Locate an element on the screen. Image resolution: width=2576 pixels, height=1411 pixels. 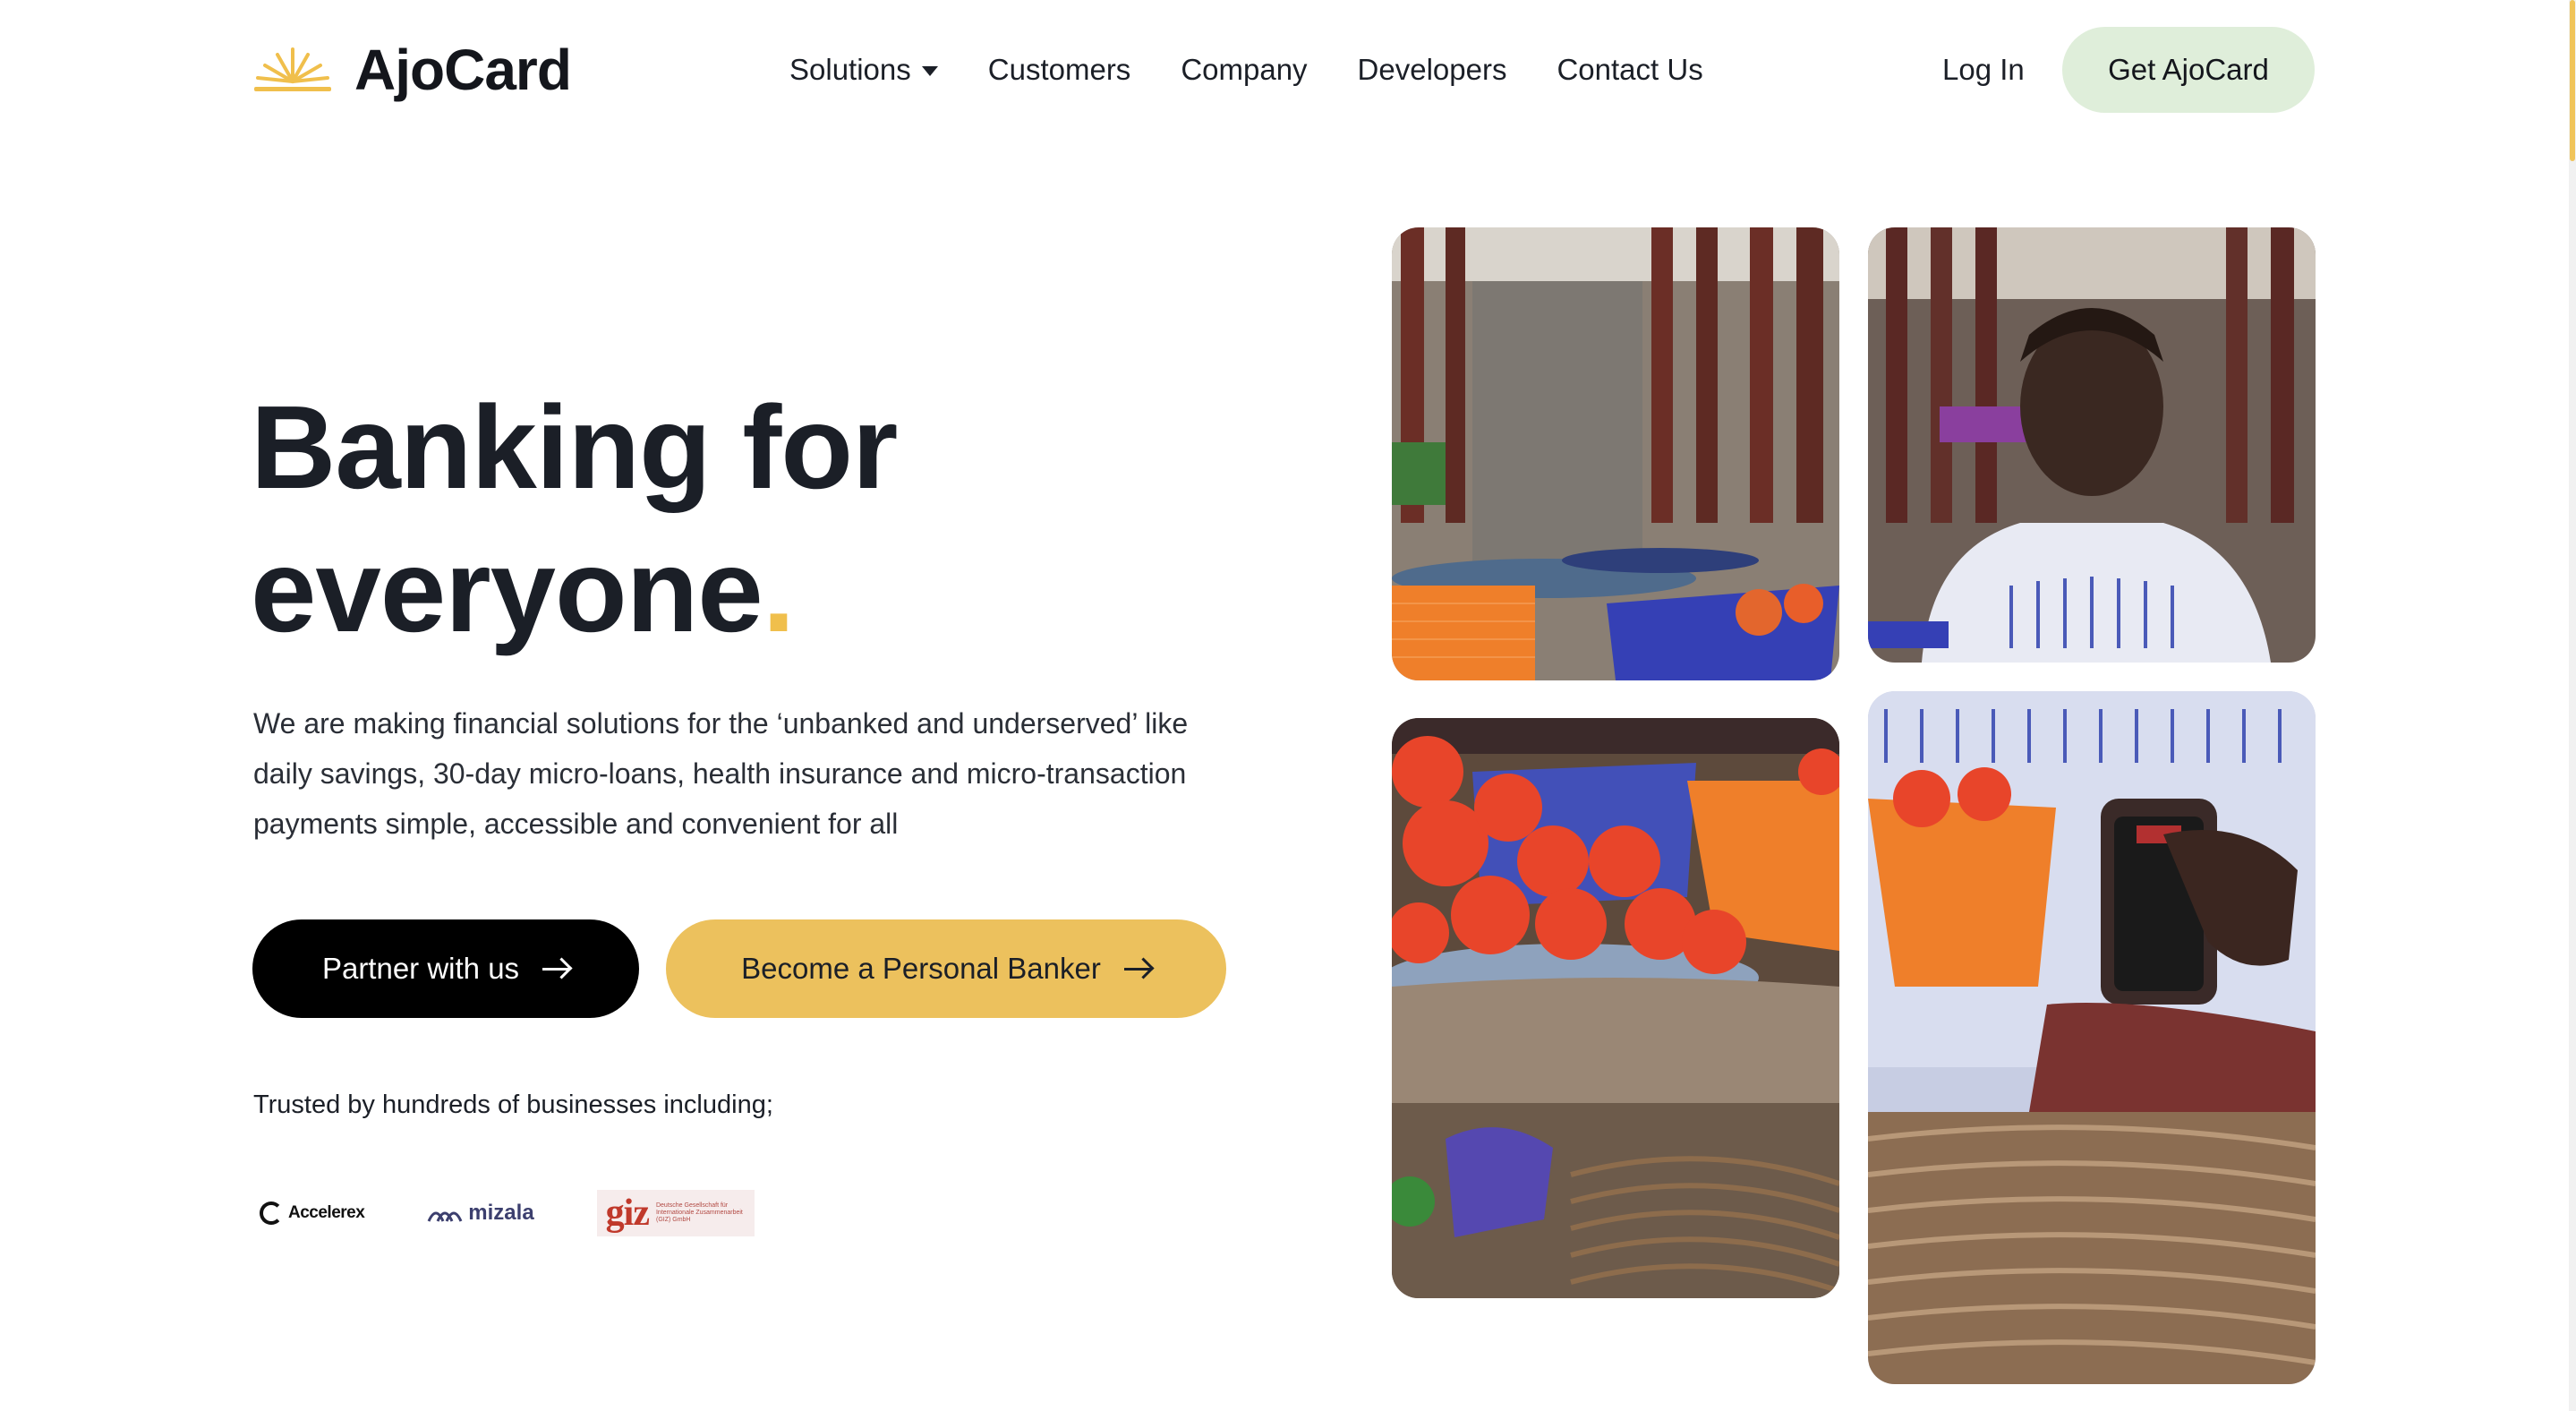
hero-headline: Banking for everyone. is located at coordinates (788, 519).